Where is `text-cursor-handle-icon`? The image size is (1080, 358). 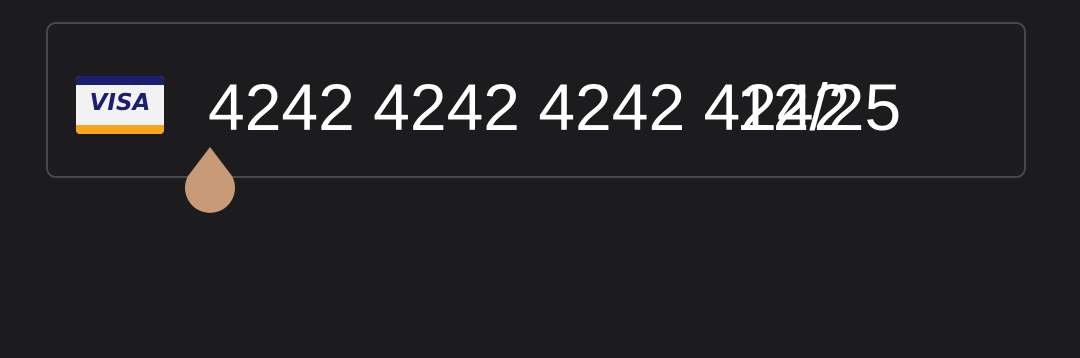
text-cursor-handle-icon is located at coordinates (210, 182).